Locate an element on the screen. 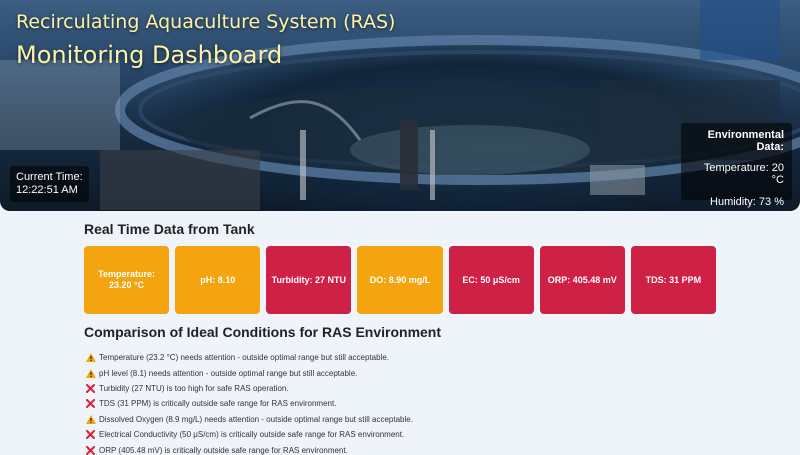 The height and width of the screenshot is (455, 800). ph-card: pH: 8.10 is located at coordinates (218, 280).